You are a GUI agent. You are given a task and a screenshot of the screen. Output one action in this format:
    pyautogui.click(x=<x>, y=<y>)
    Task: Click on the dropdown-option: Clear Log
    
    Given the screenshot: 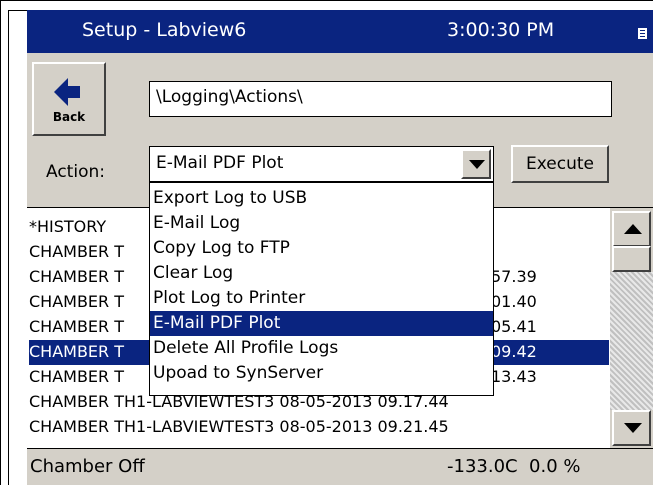 What is the action you would take?
    pyautogui.click(x=321, y=273)
    